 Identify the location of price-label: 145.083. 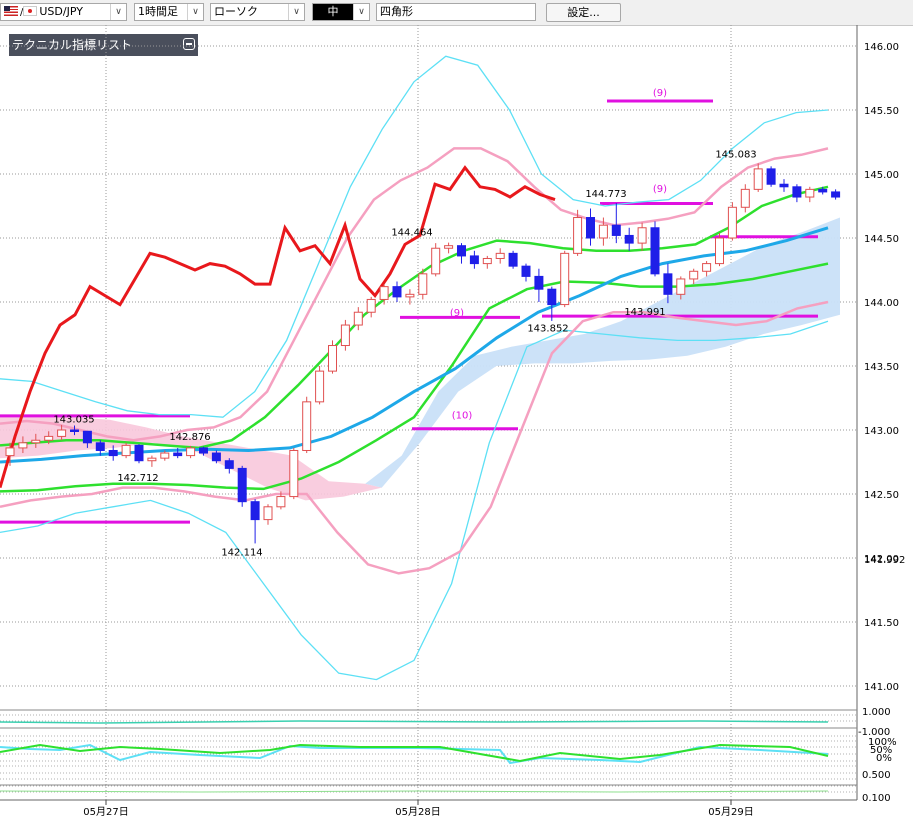
(735, 154).